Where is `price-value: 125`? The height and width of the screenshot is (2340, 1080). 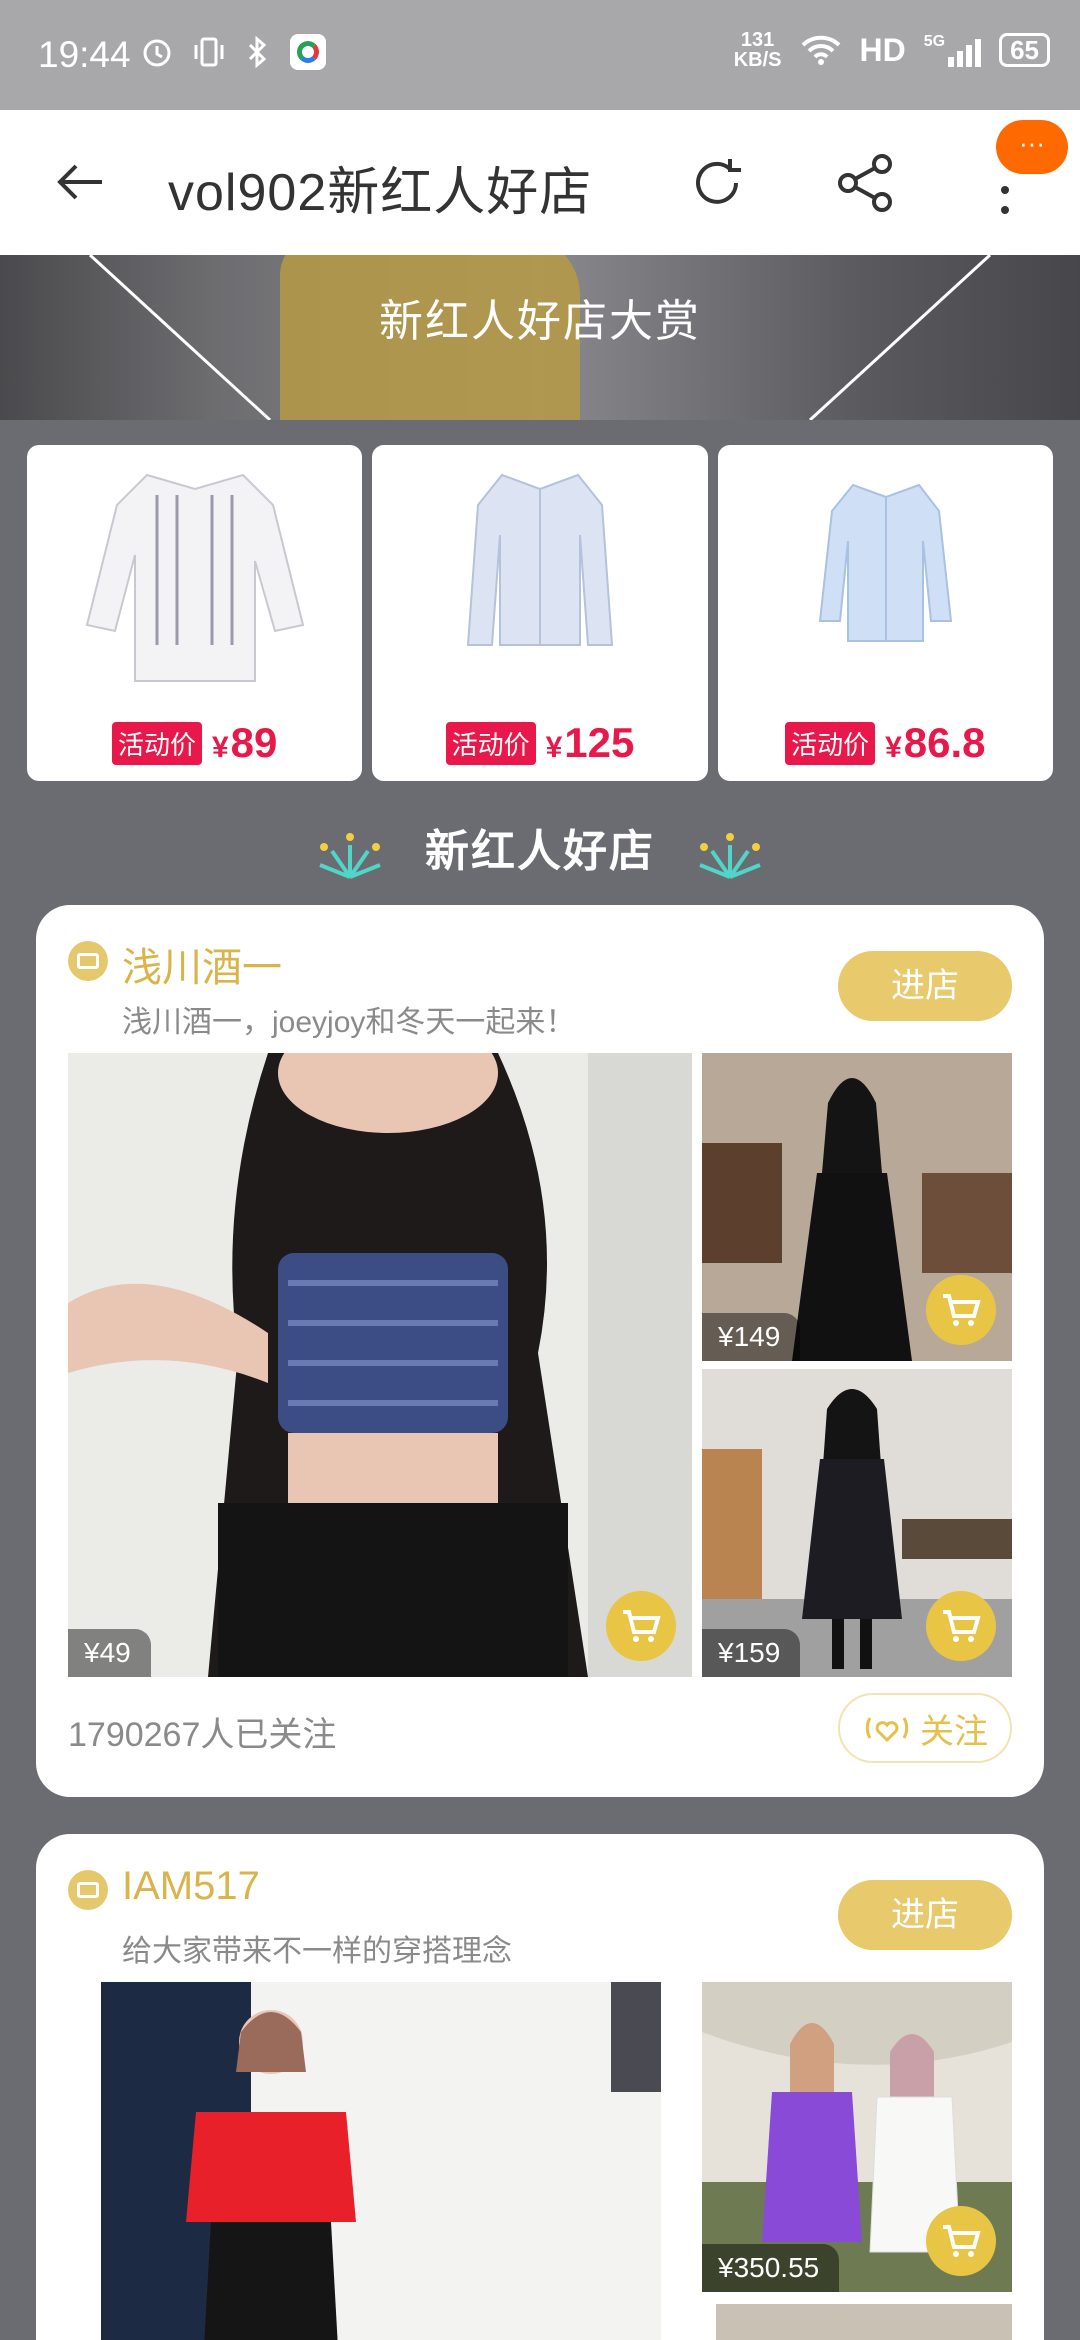
price-value: 125 is located at coordinates (599, 742).